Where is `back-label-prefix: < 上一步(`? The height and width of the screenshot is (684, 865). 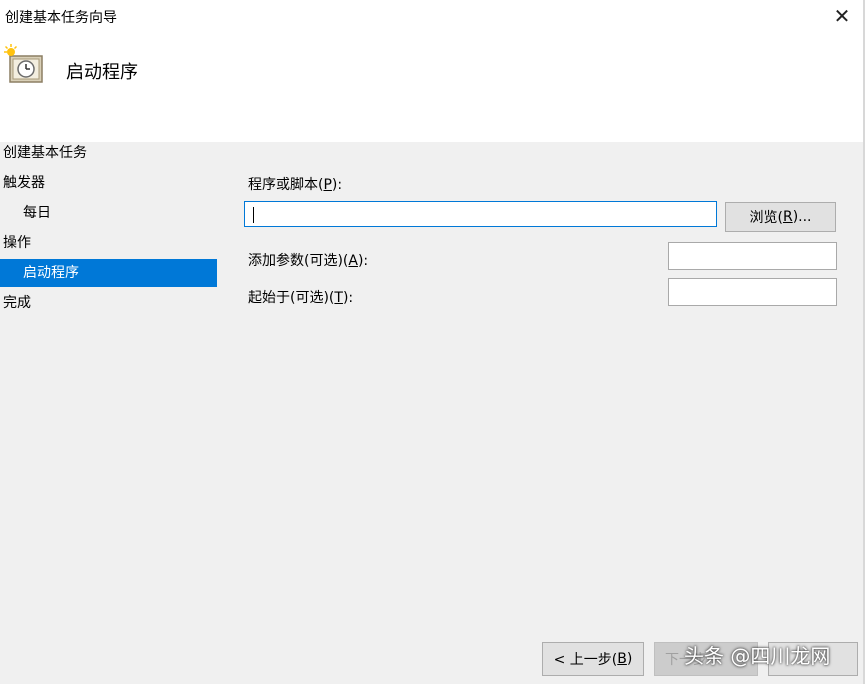 back-label-prefix: < 上一步( is located at coordinates (585, 660).